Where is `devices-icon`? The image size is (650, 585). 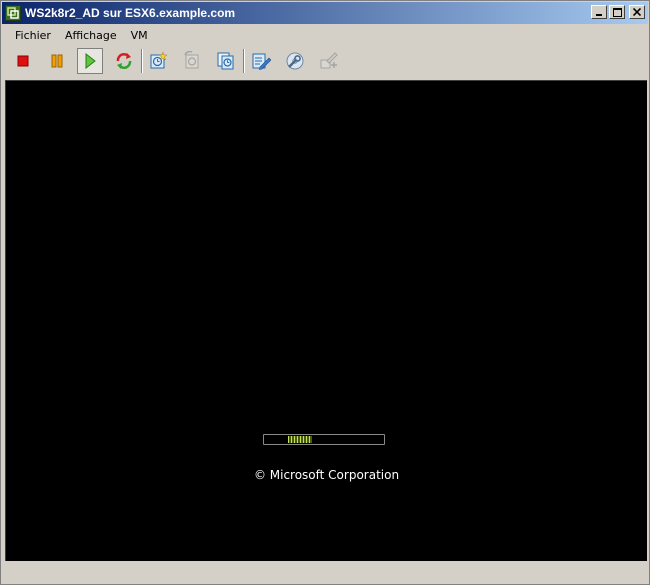 devices-icon is located at coordinates (329, 60).